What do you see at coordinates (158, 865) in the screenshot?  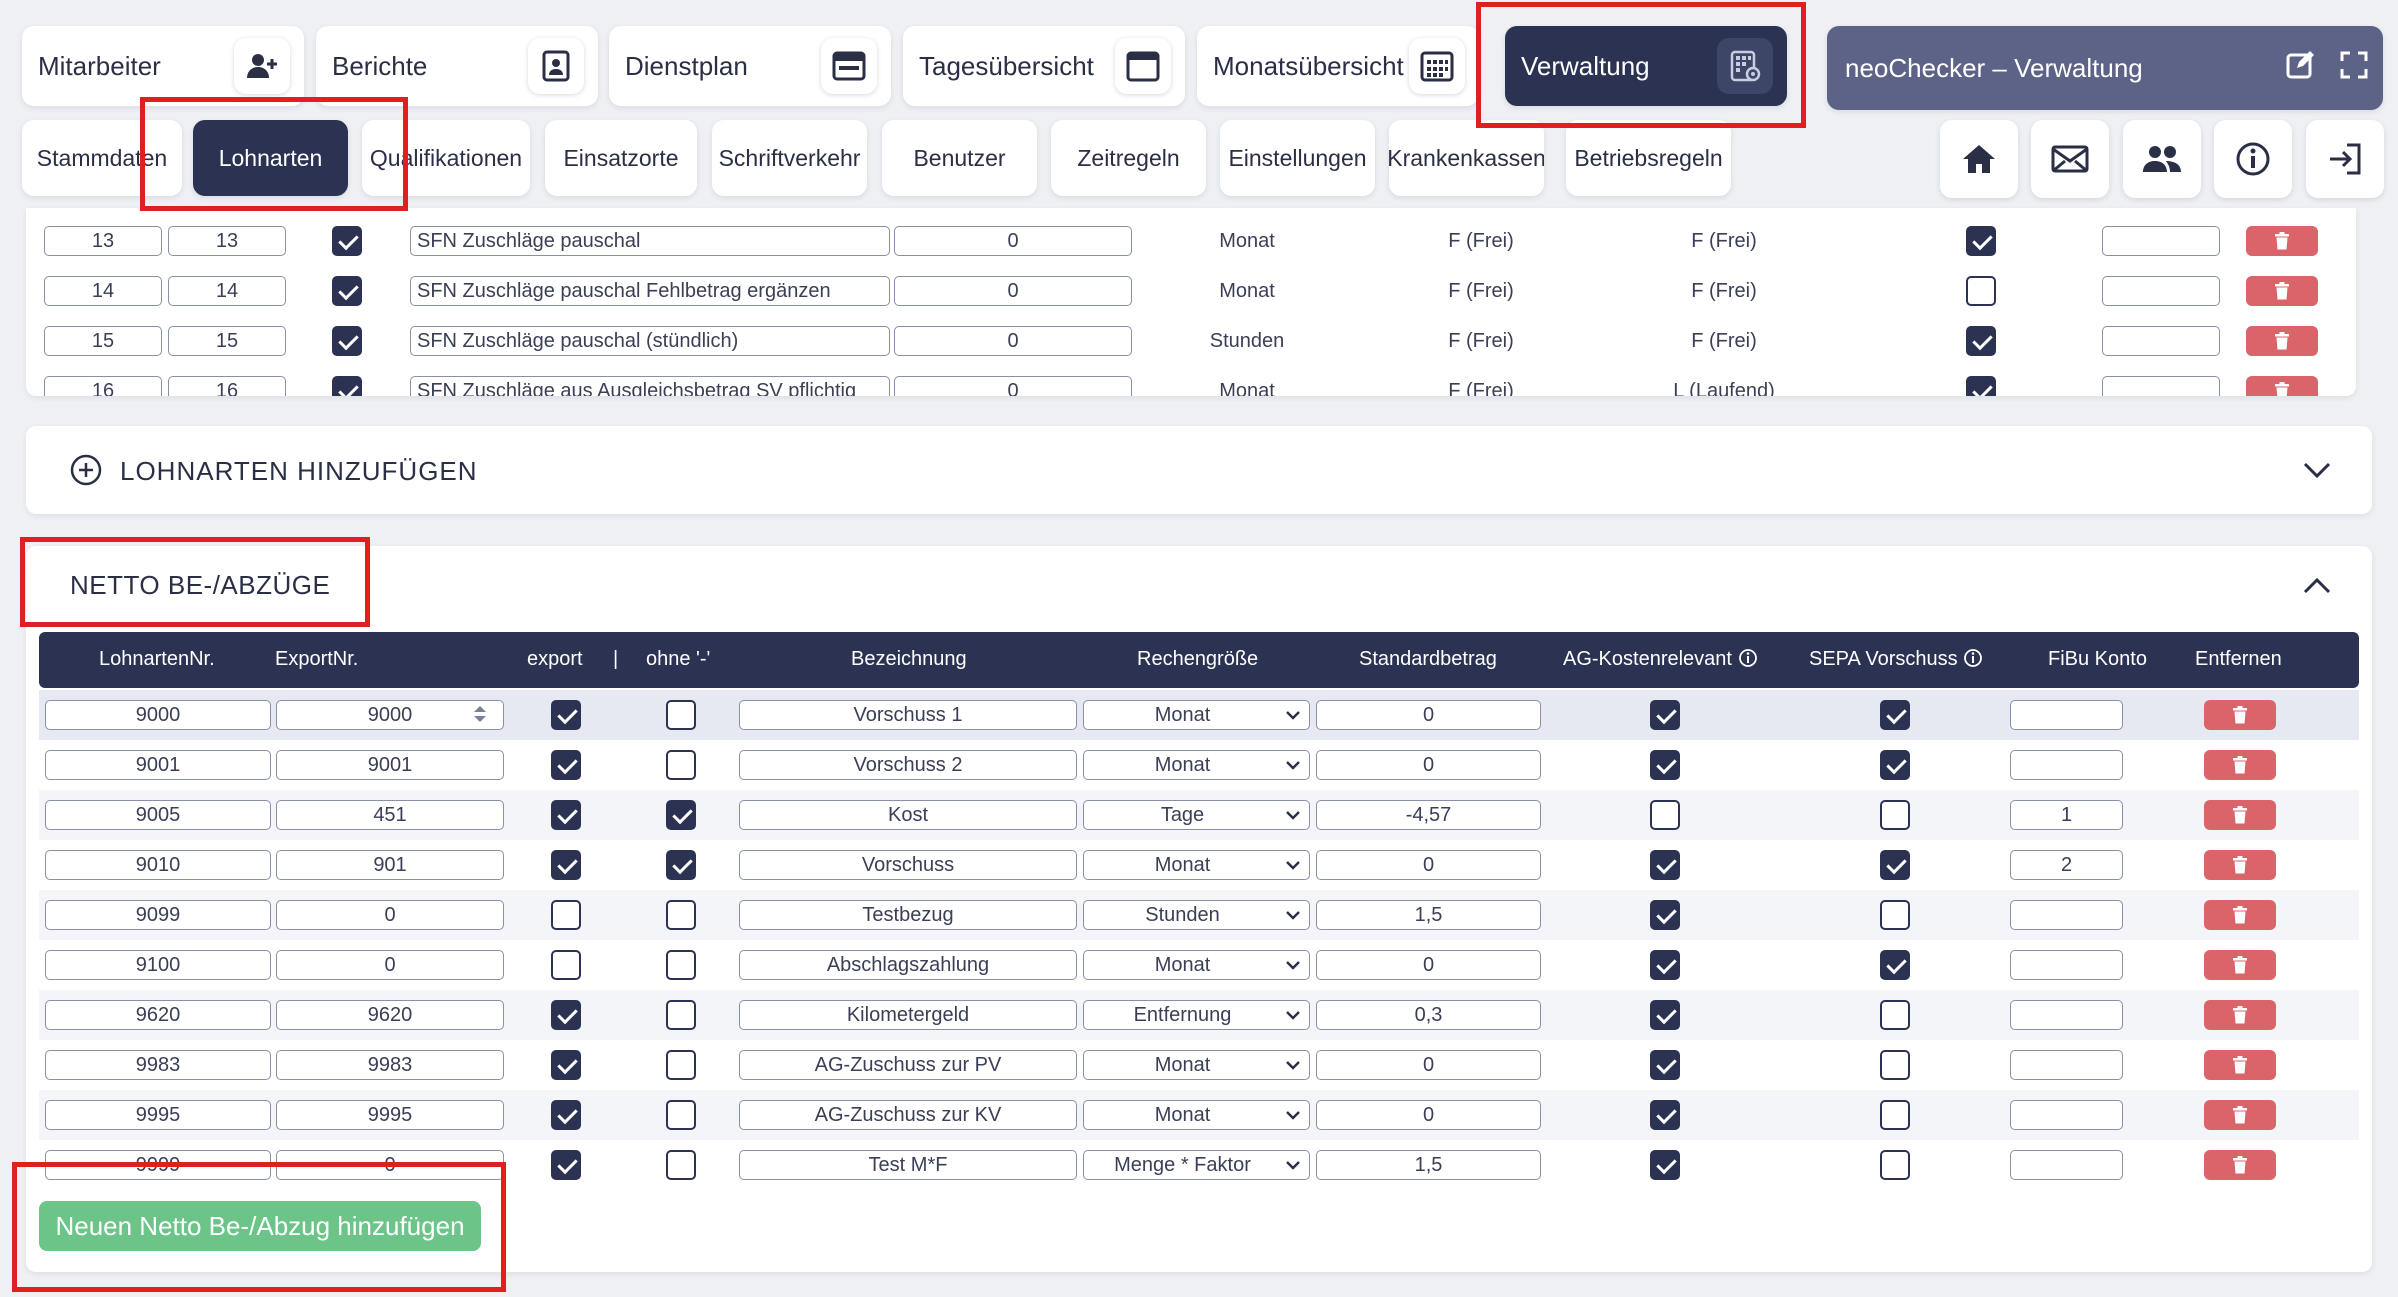 I see `lohnart-nr-input: 9010` at bounding box center [158, 865].